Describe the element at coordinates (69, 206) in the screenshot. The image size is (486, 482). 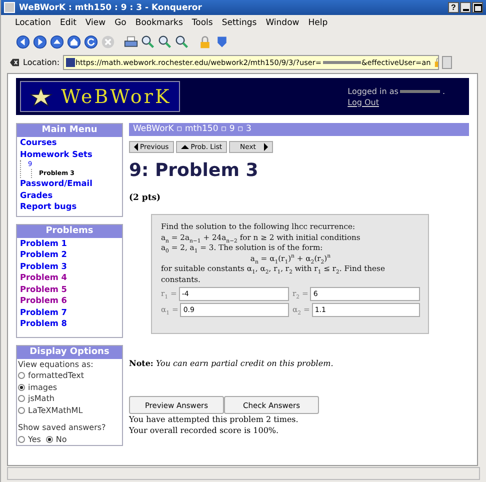
I see `menu-link: Report bugs` at that location.